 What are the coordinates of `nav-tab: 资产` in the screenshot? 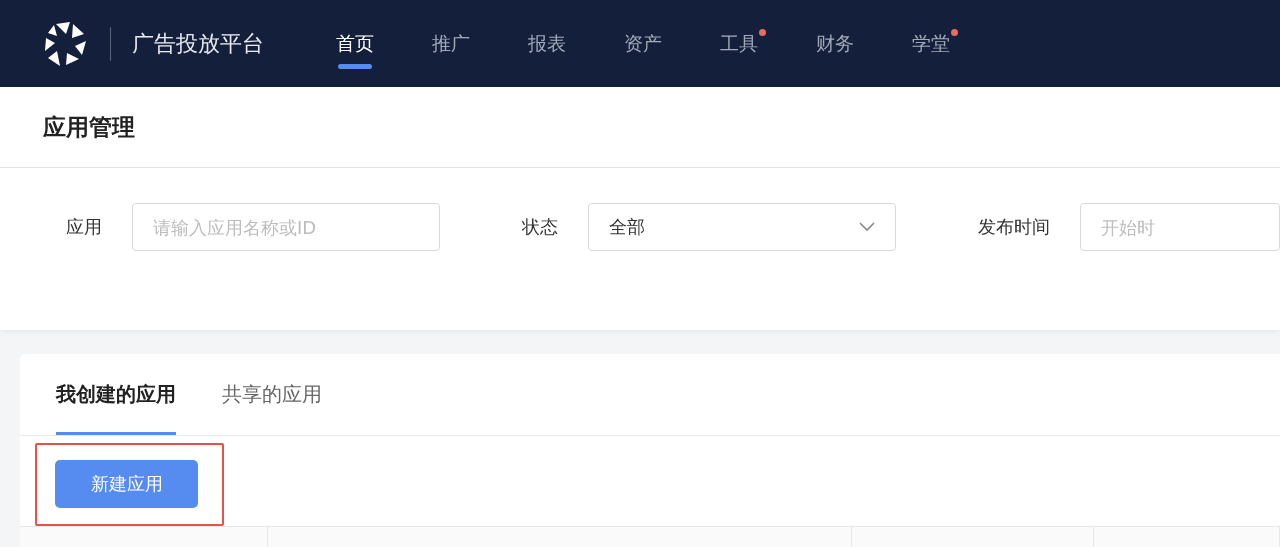 It's located at (643, 43).